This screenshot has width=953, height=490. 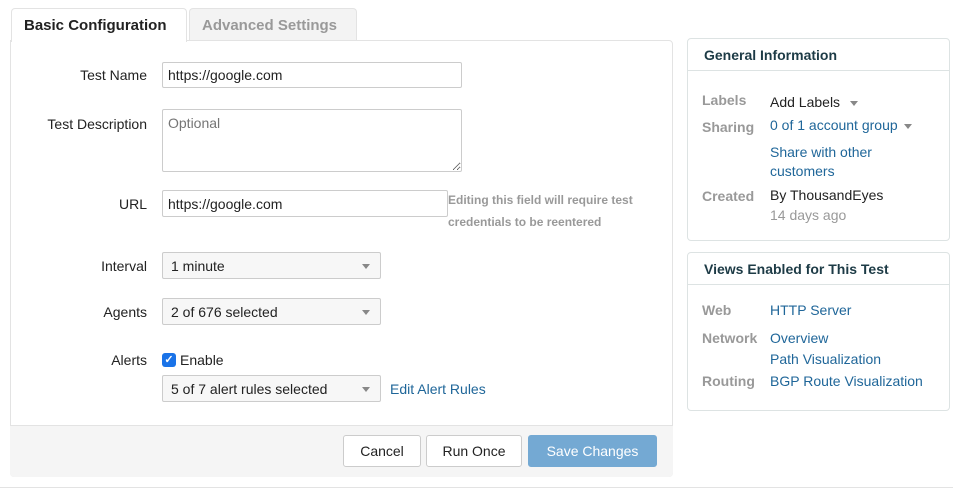 What do you see at coordinates (312, 75) in the screenshot?
I see `test-name-input` at bounding box center [312, 75].